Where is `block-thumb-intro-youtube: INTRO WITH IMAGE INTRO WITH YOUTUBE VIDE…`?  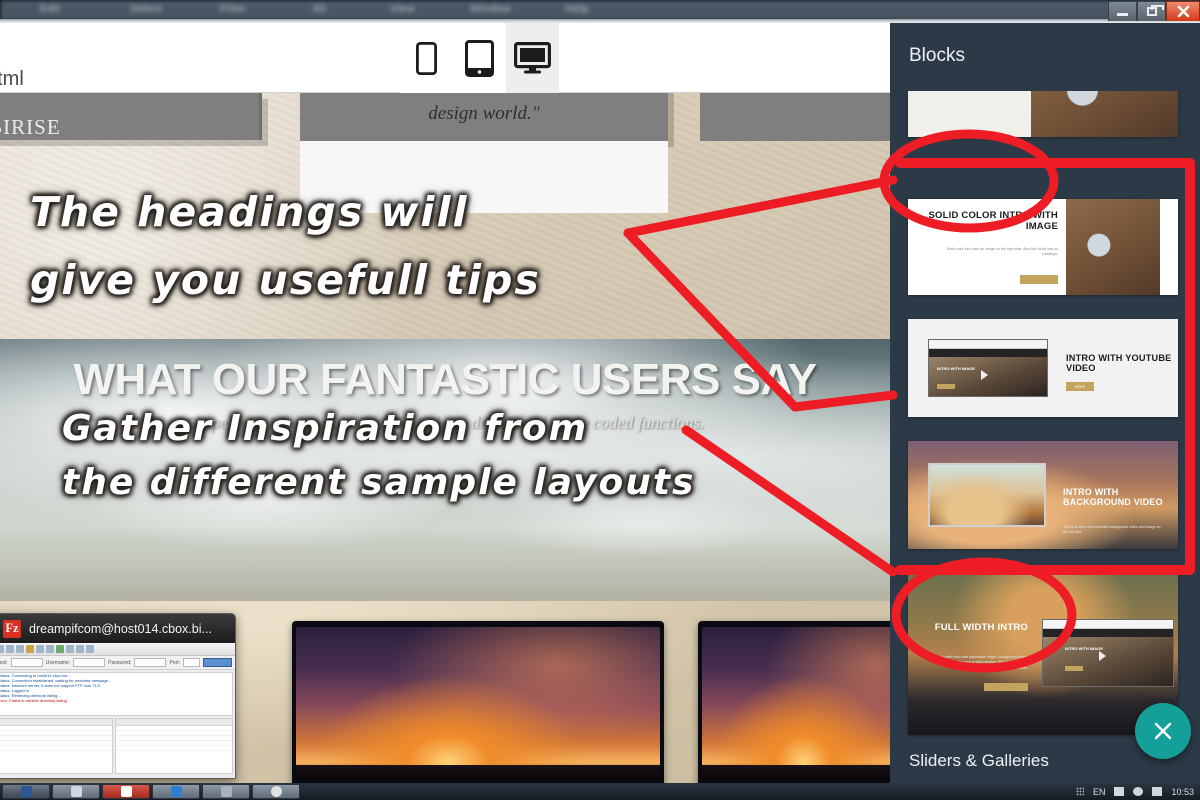
block-thumb-intro-youtube: INTRO WITH IMAGE INTRO WITH YOUTUBE VIDE… is located at coordinates (1043, 368).